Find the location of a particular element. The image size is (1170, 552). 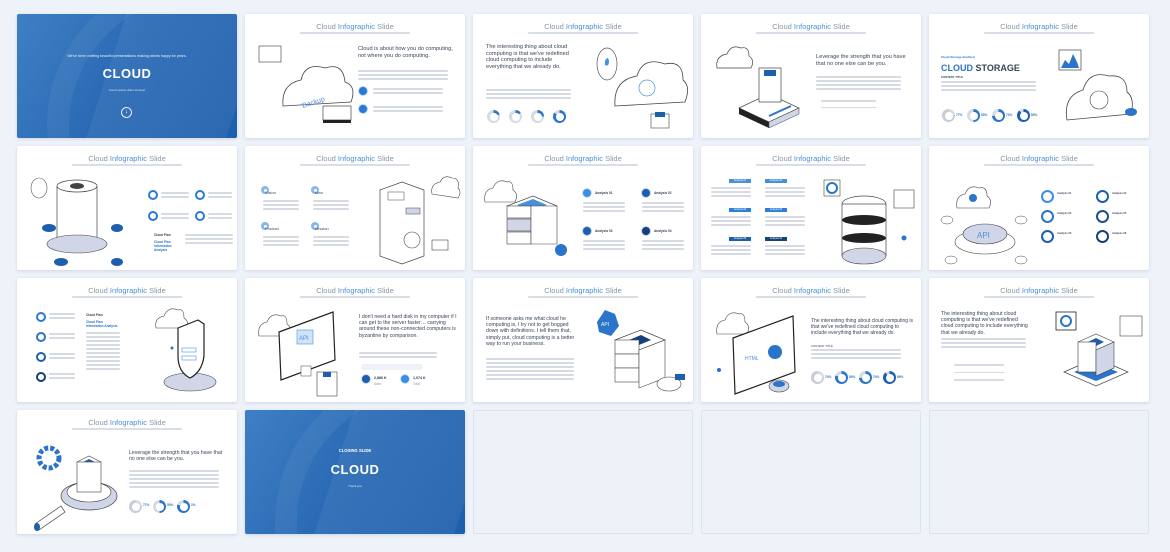

analysis-label: Analysis 05 is located at coordinates (1119, 213).